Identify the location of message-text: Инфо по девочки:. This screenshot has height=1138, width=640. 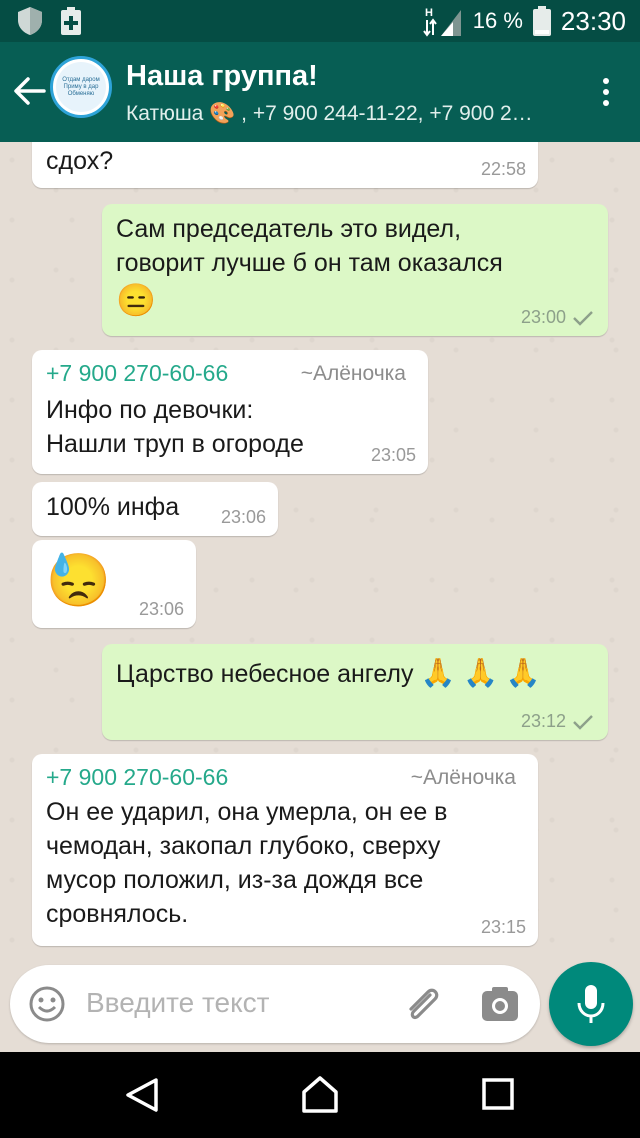
(150, 410).